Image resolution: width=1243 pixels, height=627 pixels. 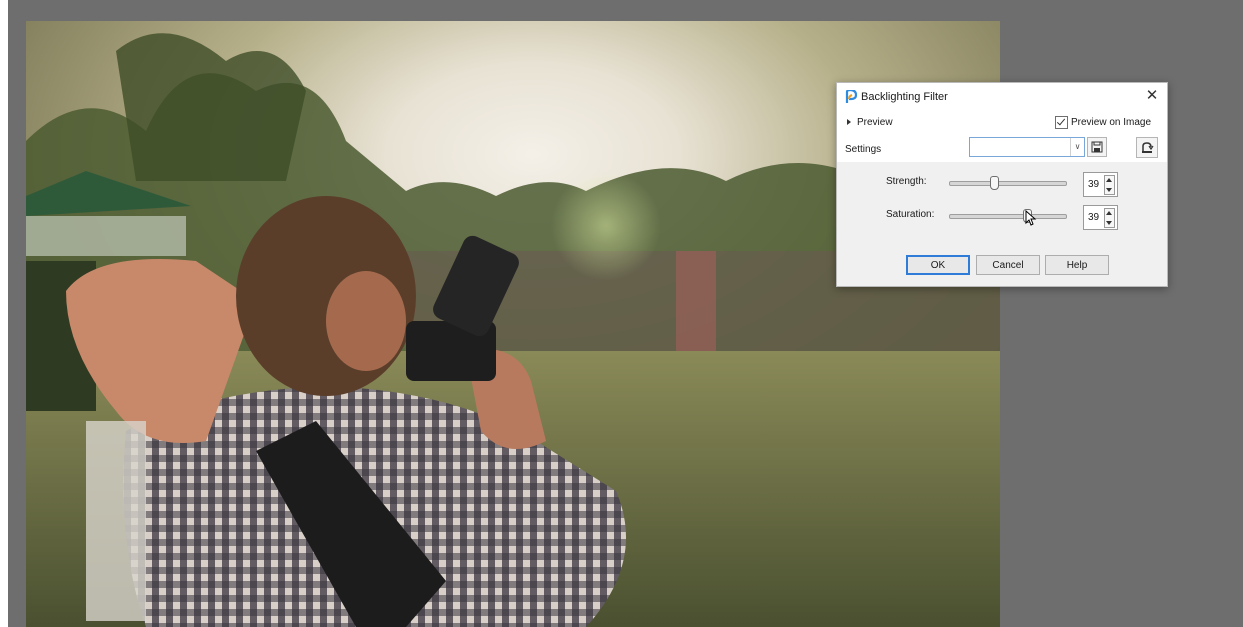 What do you see at coordinates (4, 313) in the screenshot?
I see `workspace-edge` at bounding box center [4, 313].